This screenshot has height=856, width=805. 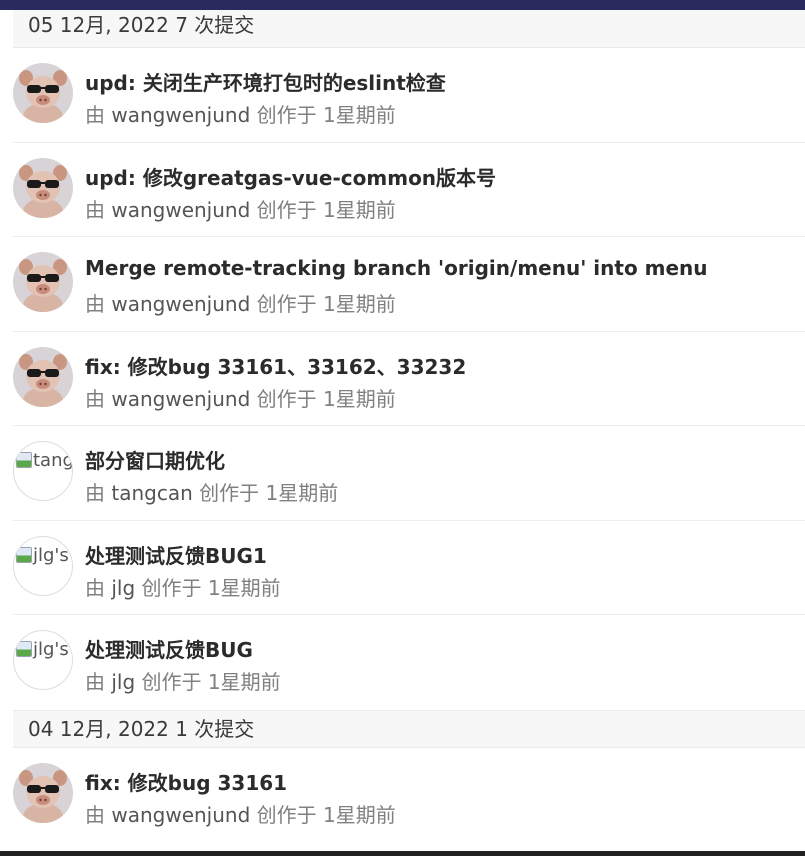 I want to click on commit-row: jlg's 处理测试反馈BUG1 由 jlg 创作于 1星期前, so click(x=409, y=568).